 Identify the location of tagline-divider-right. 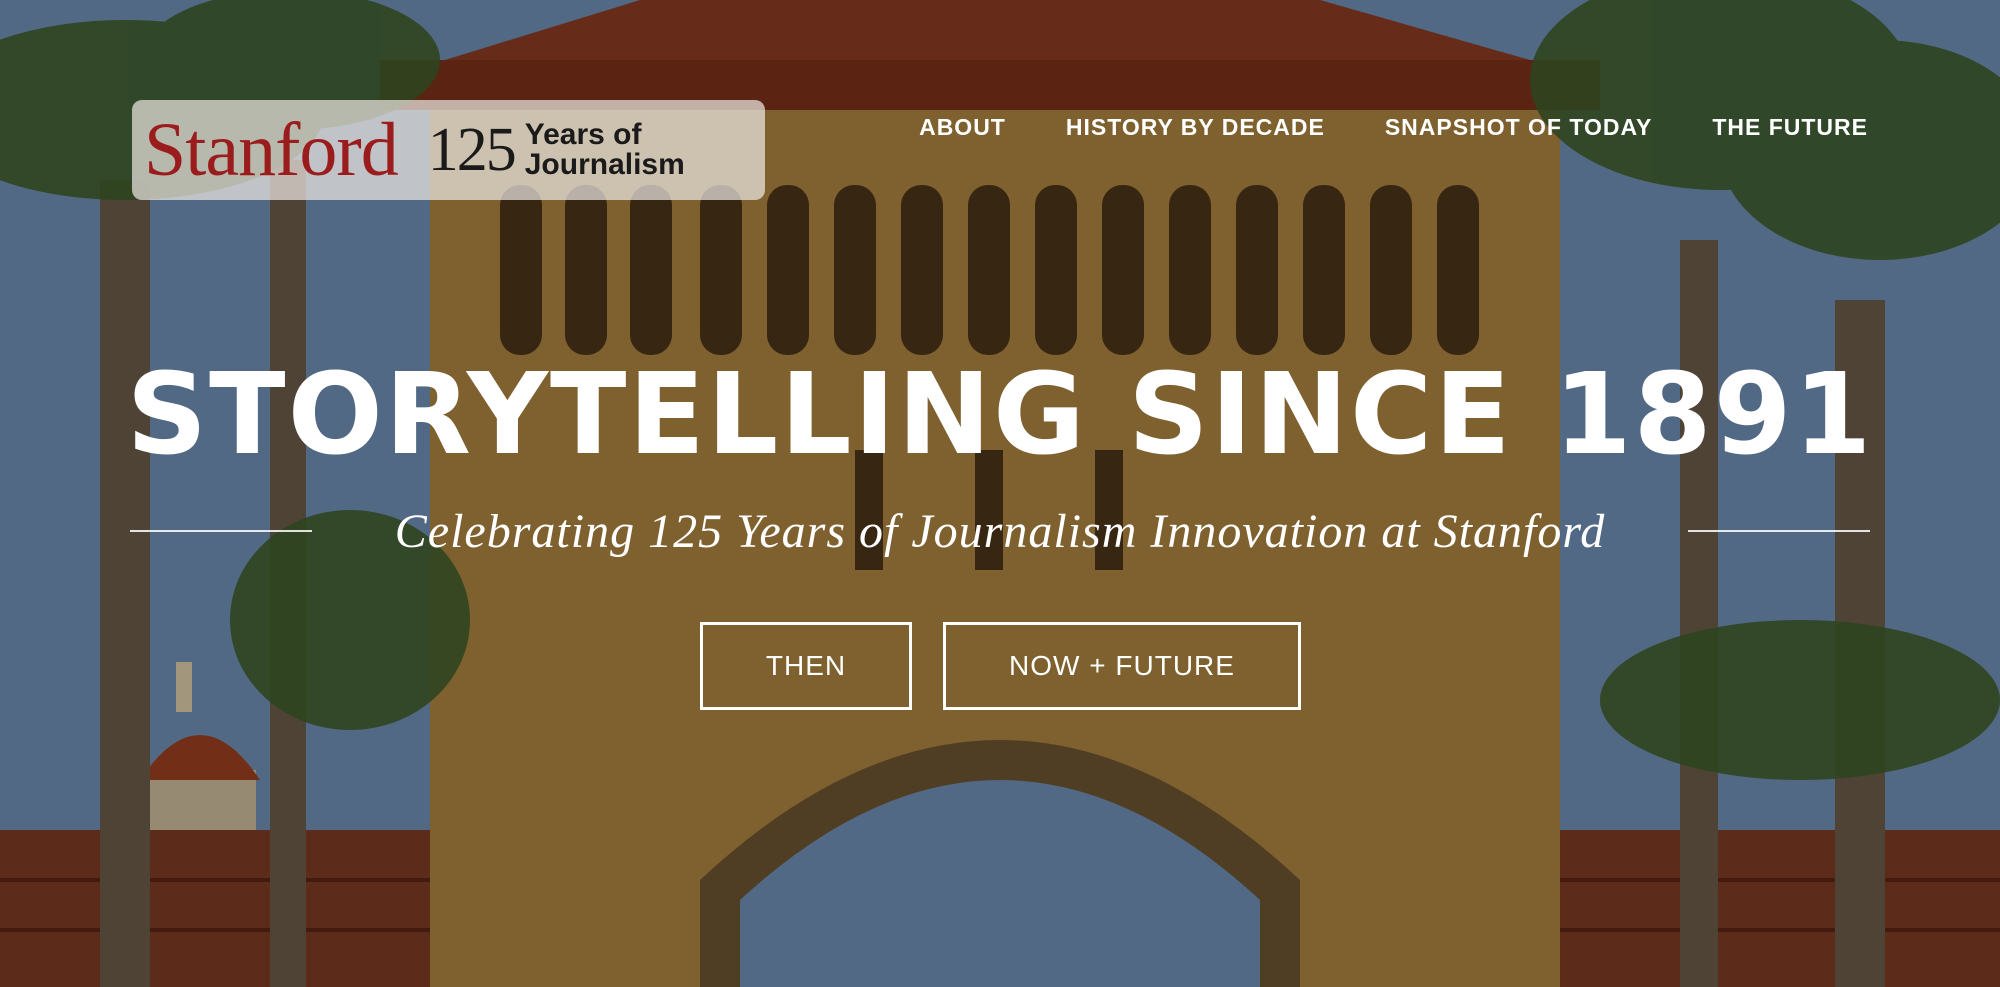
(1779, 531).